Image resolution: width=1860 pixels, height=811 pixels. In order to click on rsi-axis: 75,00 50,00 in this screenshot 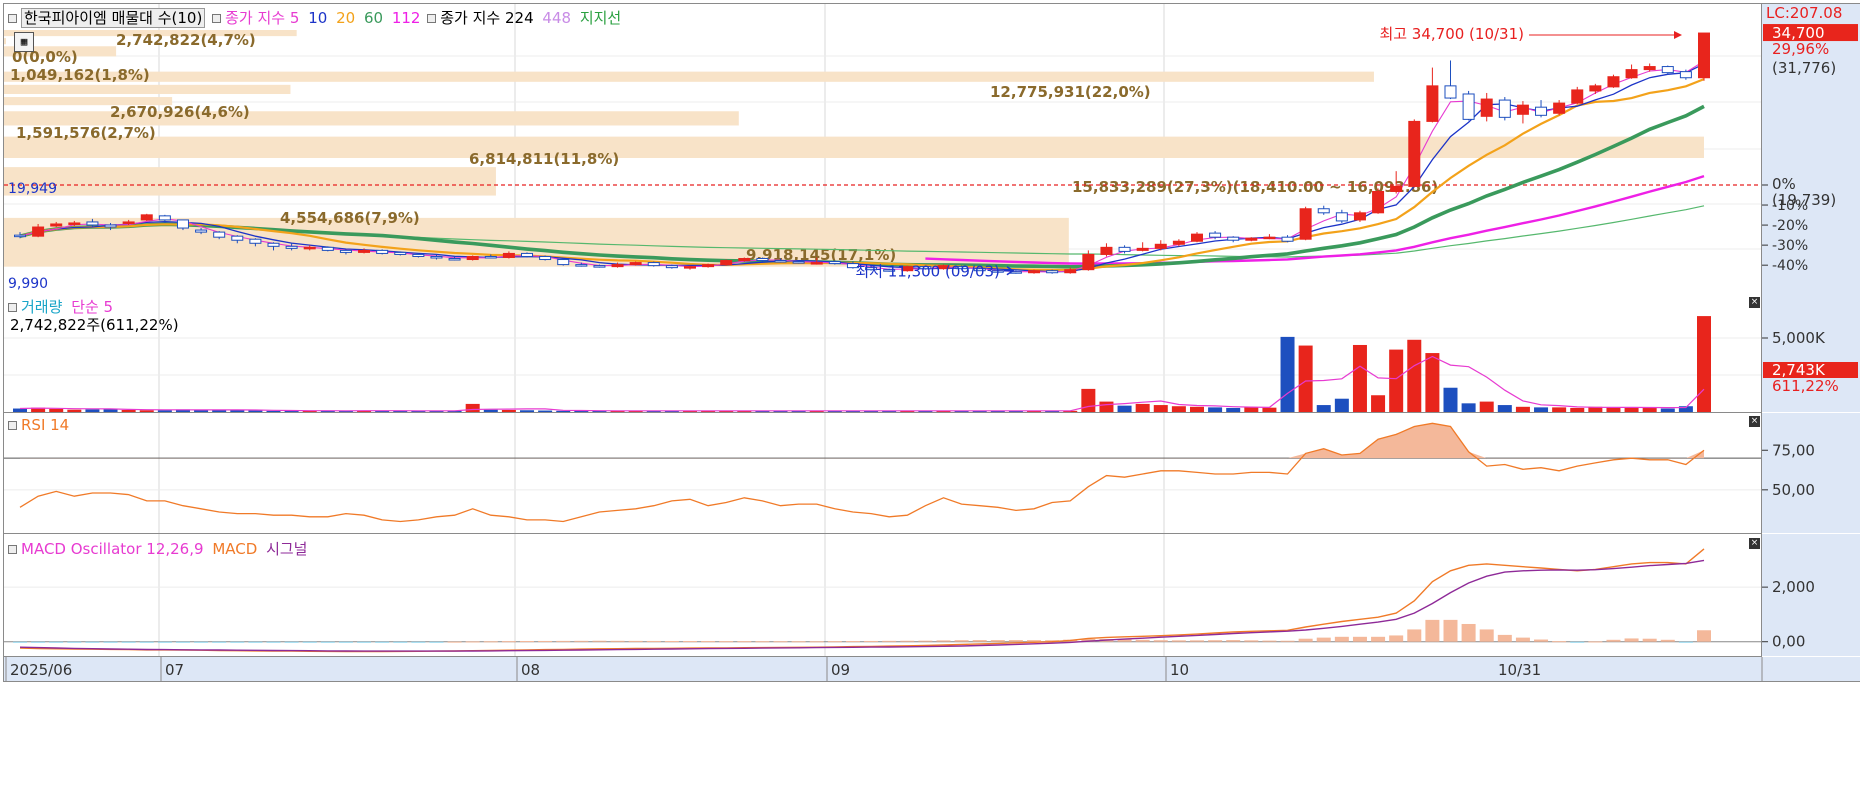, I will do `click(1810, 473)`.